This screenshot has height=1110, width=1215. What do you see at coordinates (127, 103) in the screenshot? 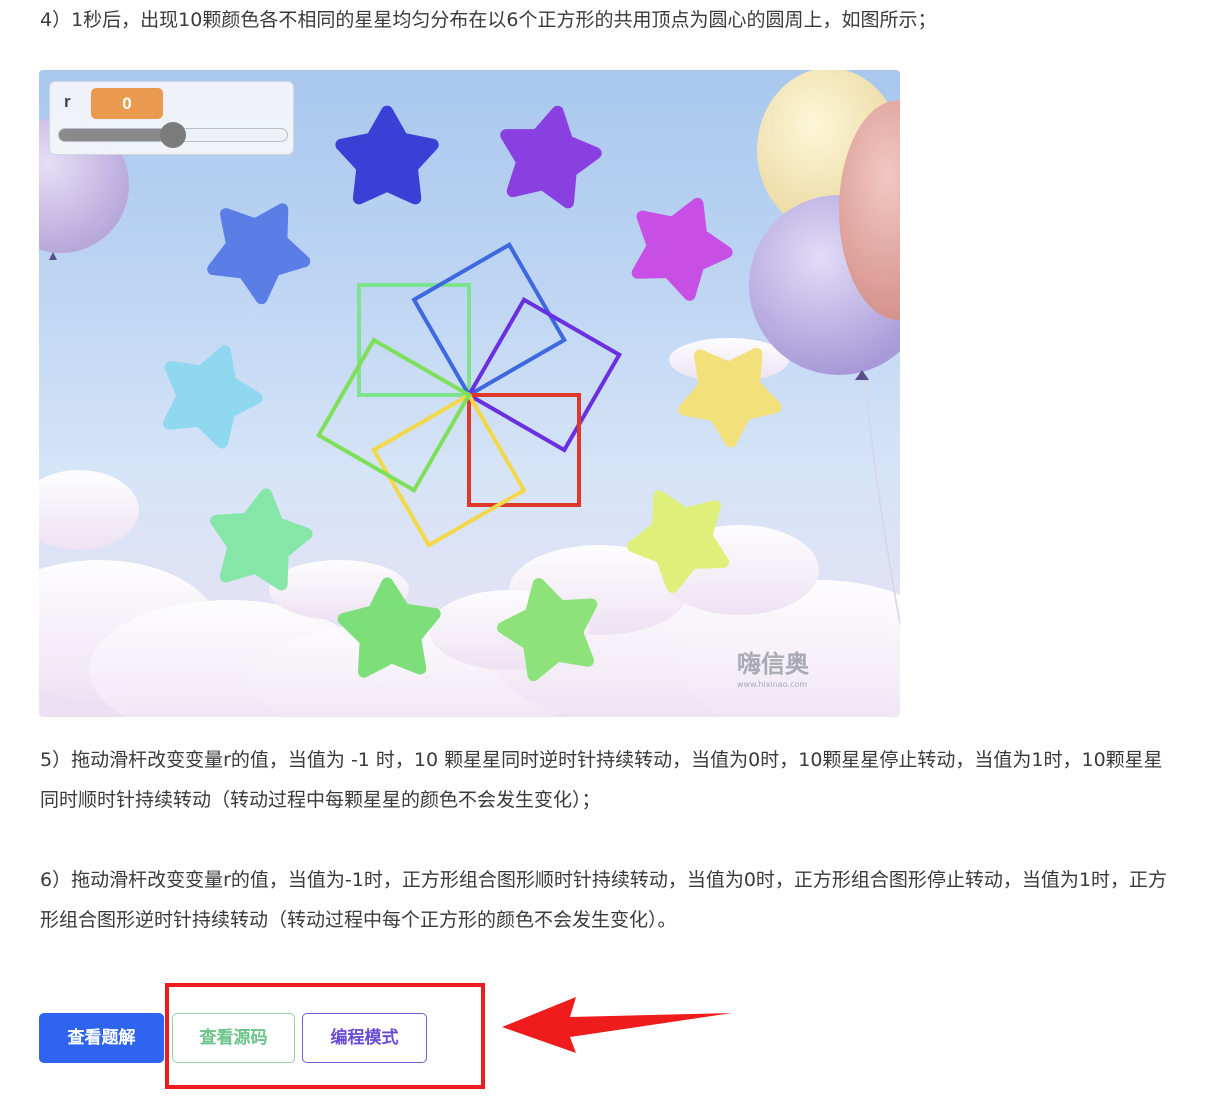
I see `variable-value: 0` at bounding box center [127, 103].